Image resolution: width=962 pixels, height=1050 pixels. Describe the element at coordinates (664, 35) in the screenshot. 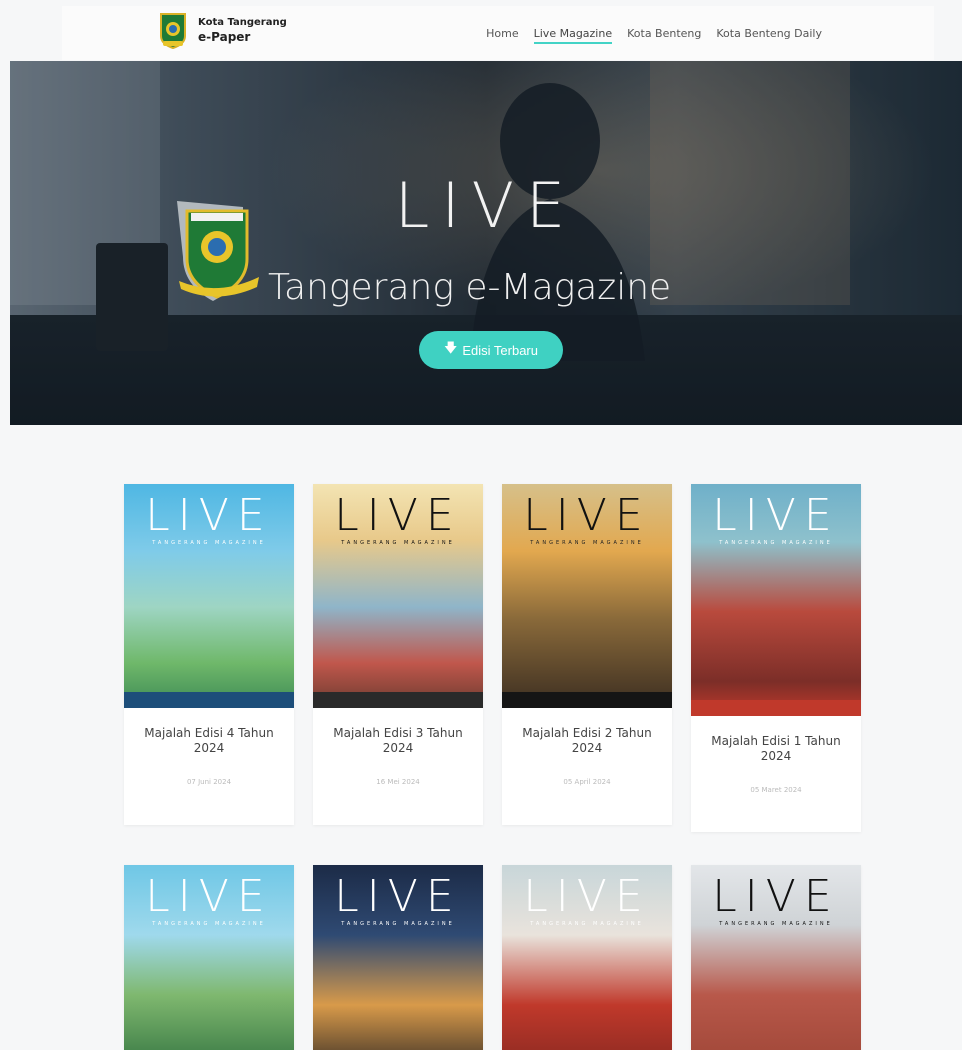

I see `nav-kota-benteng: Kota Benteng` at that location.